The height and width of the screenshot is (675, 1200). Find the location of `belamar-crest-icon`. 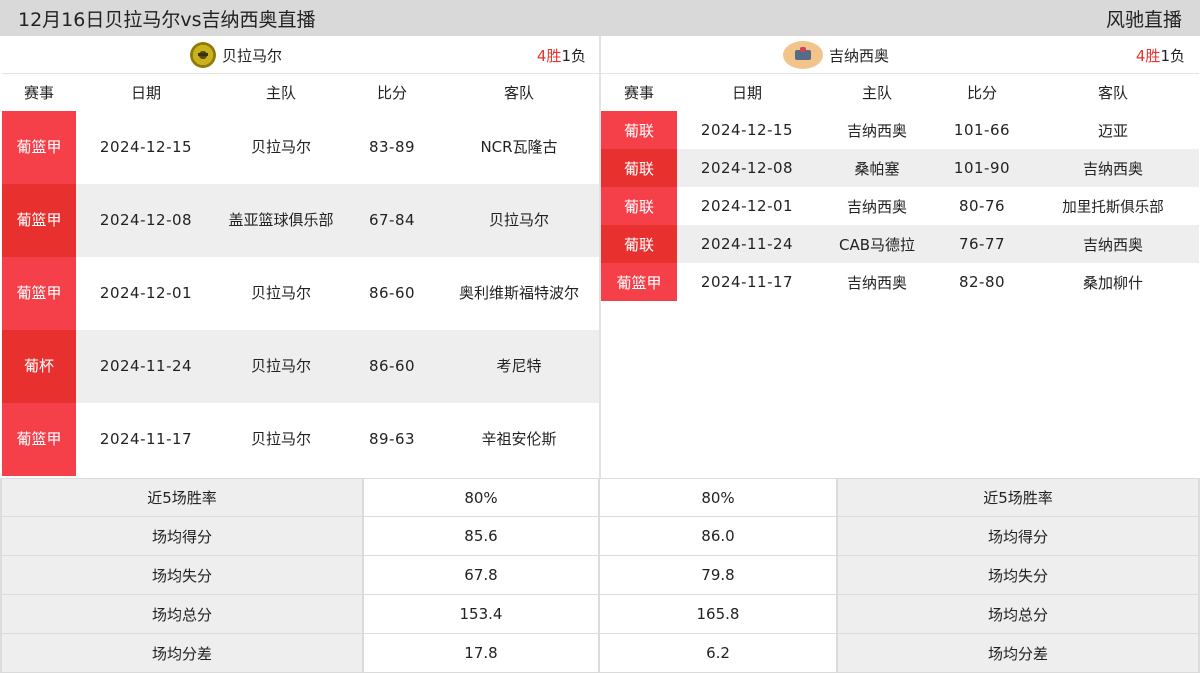

belamar-crest-icon is located at coordinates (203, 55).